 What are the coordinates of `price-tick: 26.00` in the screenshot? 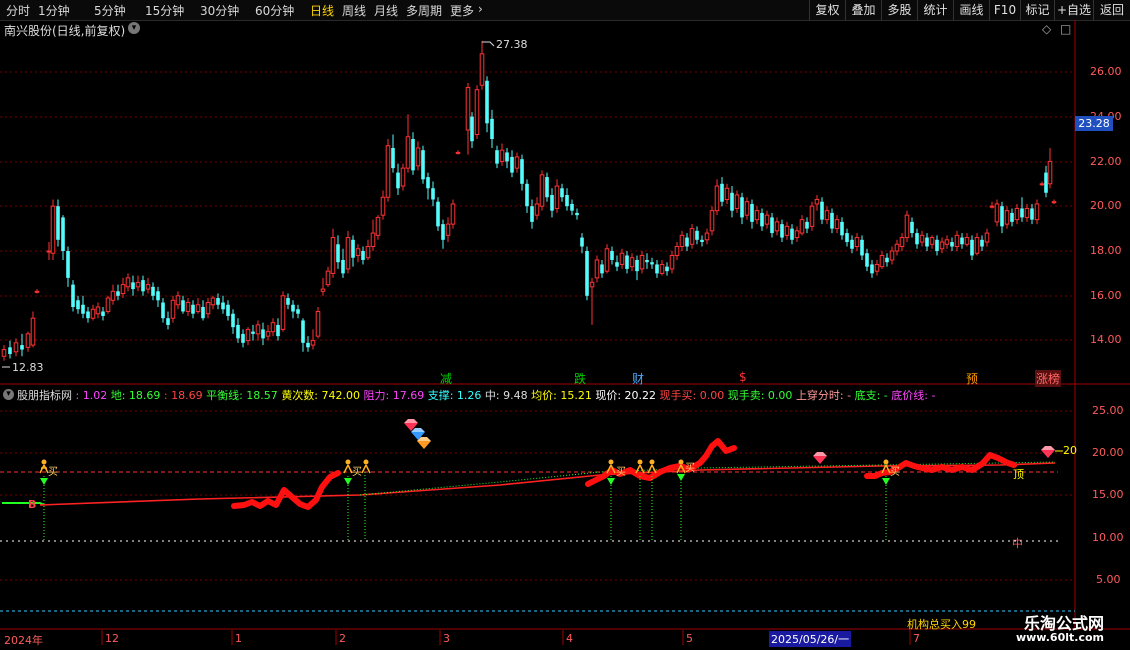 It's located at (1106, 71).